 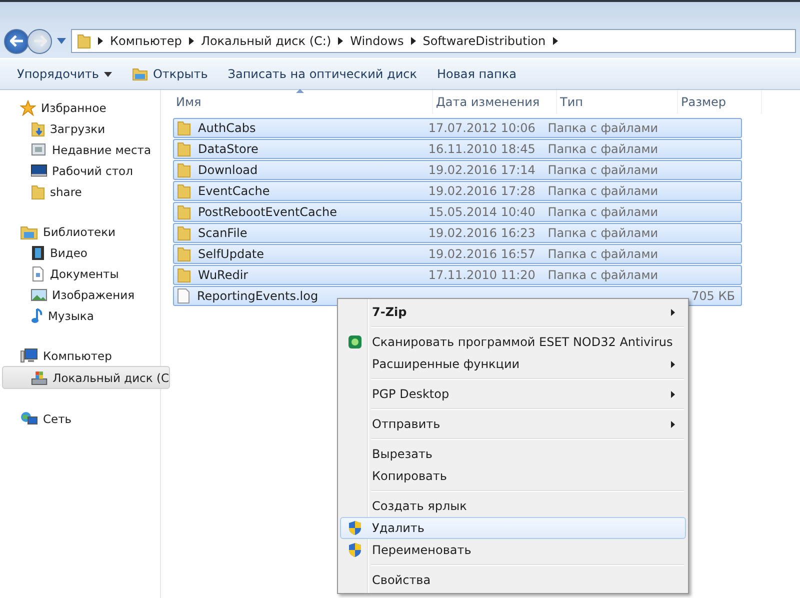 What do you see at coordinates (38, 274) in the screenshot?
I see `document-icon` at bounding box center [38, 274].